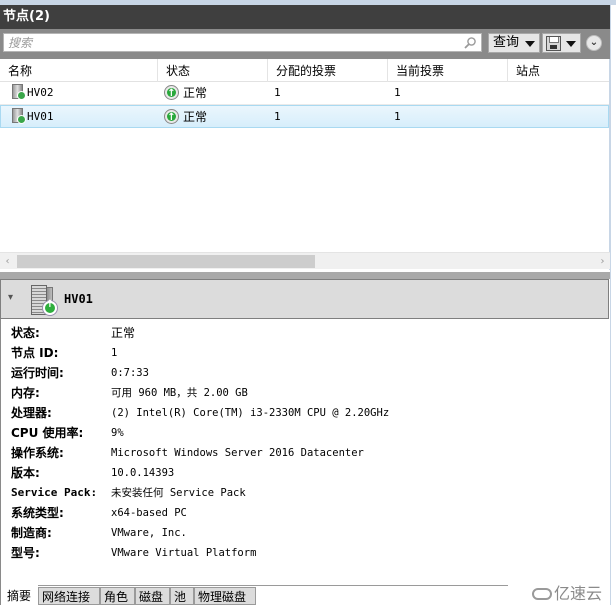 The height and width of the screenshot is (605, 616). Describe the element at coordinates (31, 413) in the screenshot. I see `property-label: 处理器:` at that location.